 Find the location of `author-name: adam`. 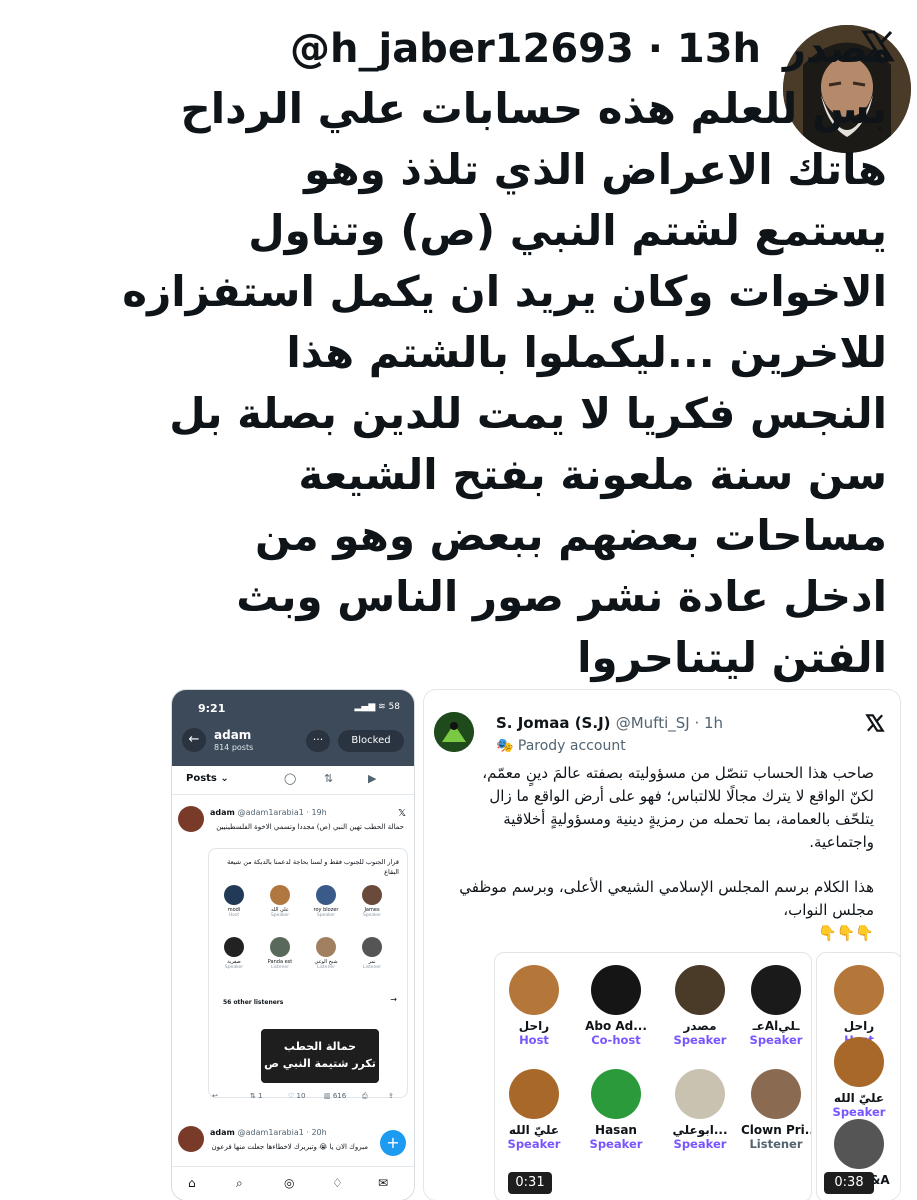

author-name: adam is located at coordinates (222, 812).